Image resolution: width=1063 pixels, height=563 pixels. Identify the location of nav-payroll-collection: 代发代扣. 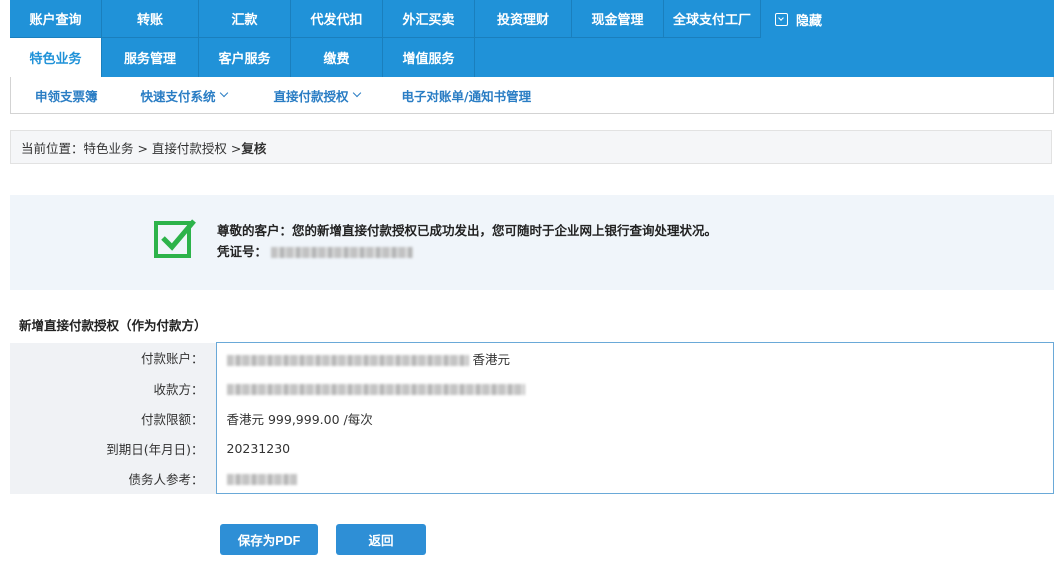
(337, 19).